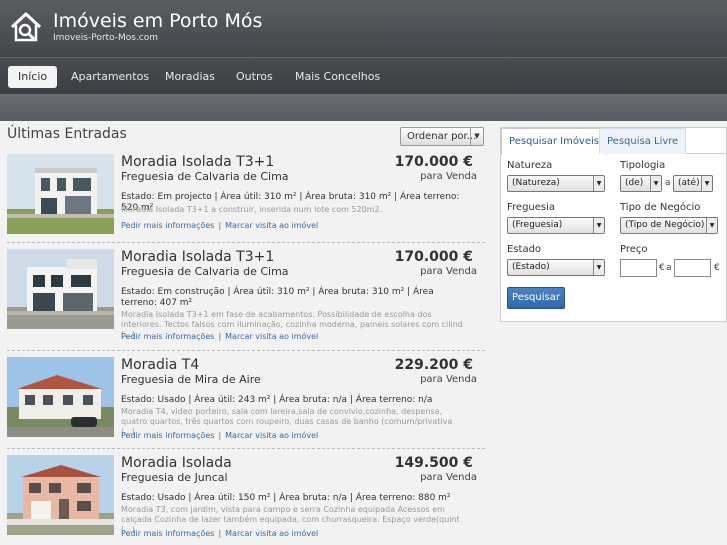 The height and width of the screenshot is (545, 727). I want to click on estado-label: Estado, so click(524, 249).